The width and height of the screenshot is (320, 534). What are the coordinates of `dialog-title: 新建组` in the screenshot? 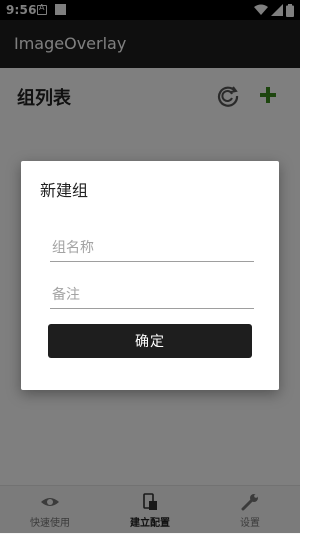 It's located at (64, 190).